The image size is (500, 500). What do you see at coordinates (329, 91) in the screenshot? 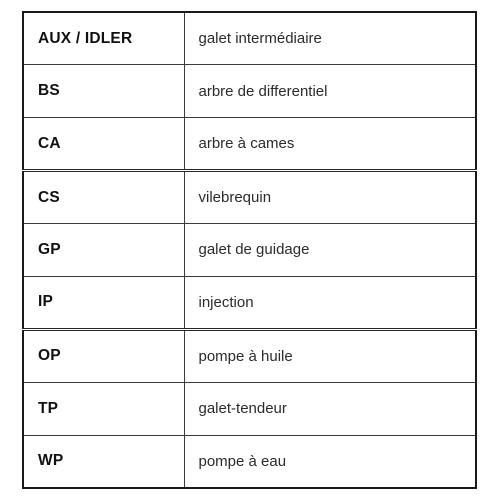
I see `cell-description: arbre de differentiel` at bounding box center [329, 91].